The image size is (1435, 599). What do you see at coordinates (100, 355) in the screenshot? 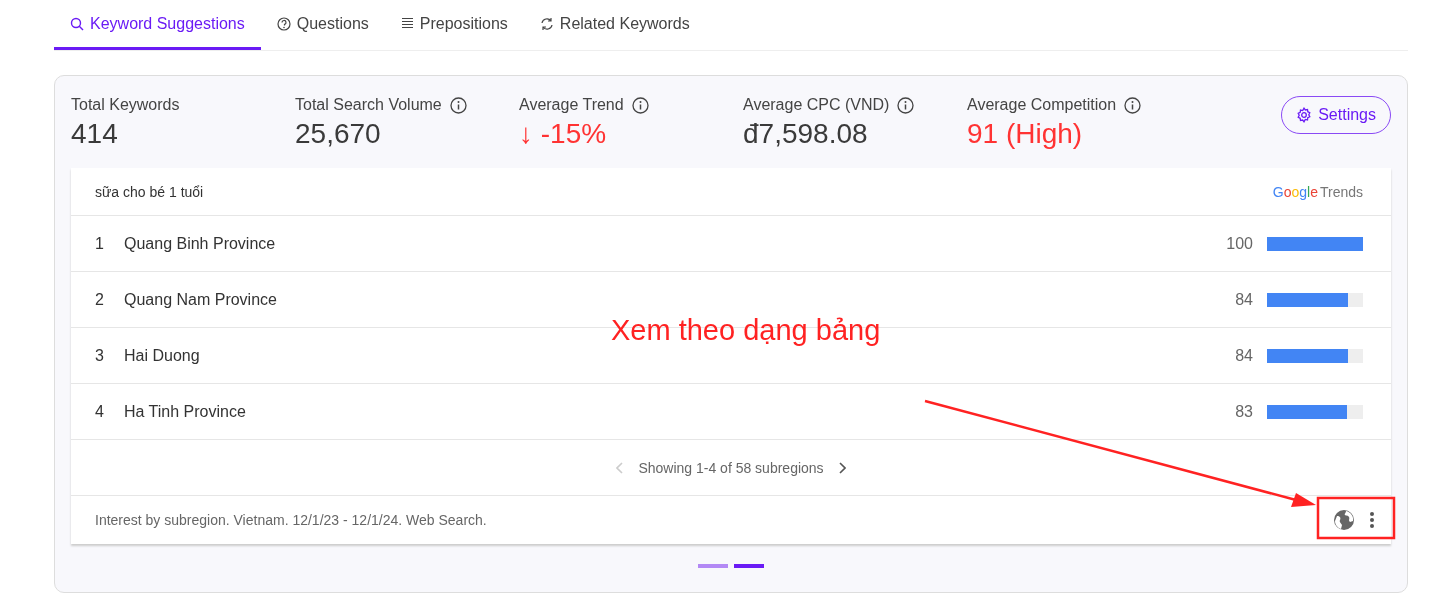
I see `rank-number: 3` at bounding box center [100, 355].